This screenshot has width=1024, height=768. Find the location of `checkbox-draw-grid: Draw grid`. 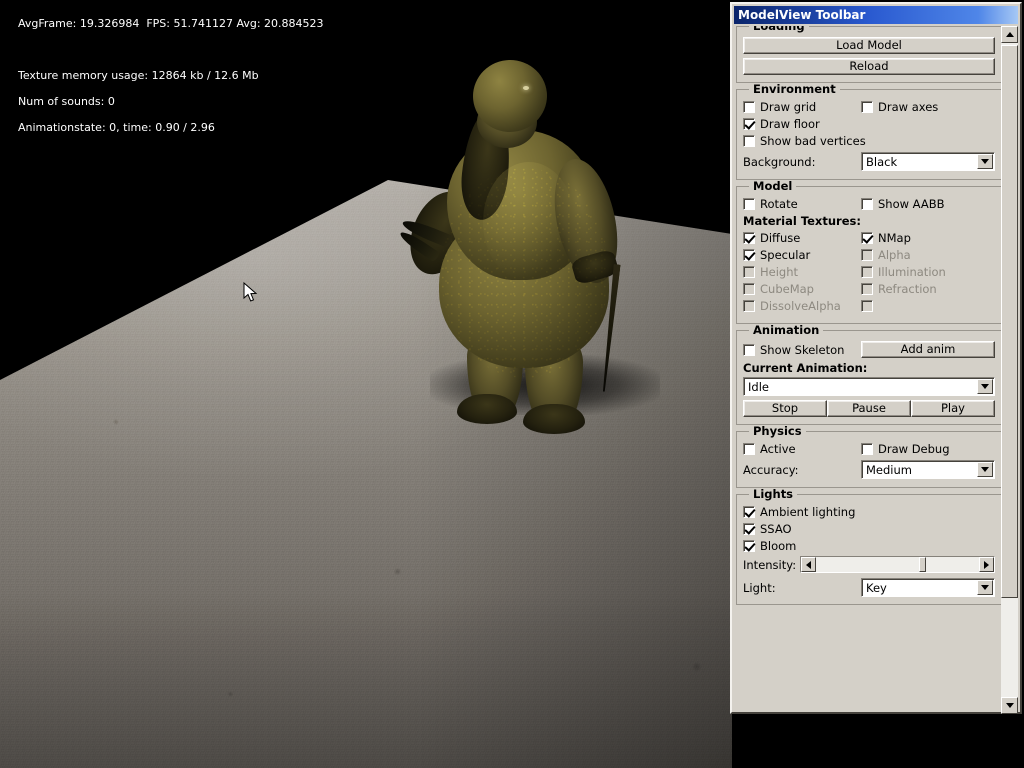

checkbox-draw-grid: Draw grid is located at coordinates (802, 107).